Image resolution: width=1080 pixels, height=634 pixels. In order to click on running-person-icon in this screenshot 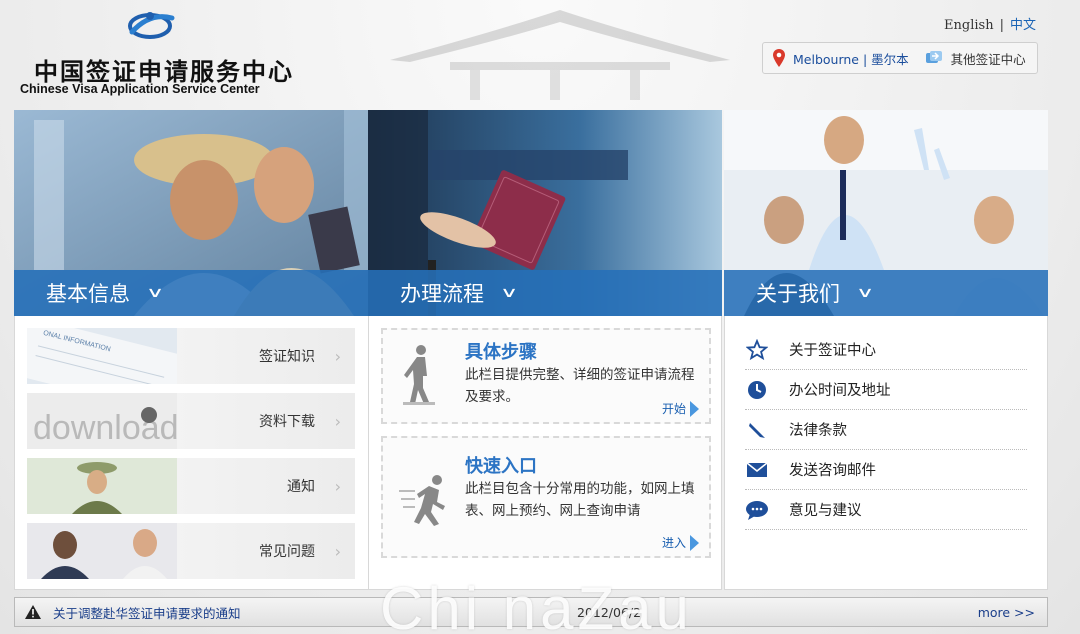, I will do `click(422, 500)`.